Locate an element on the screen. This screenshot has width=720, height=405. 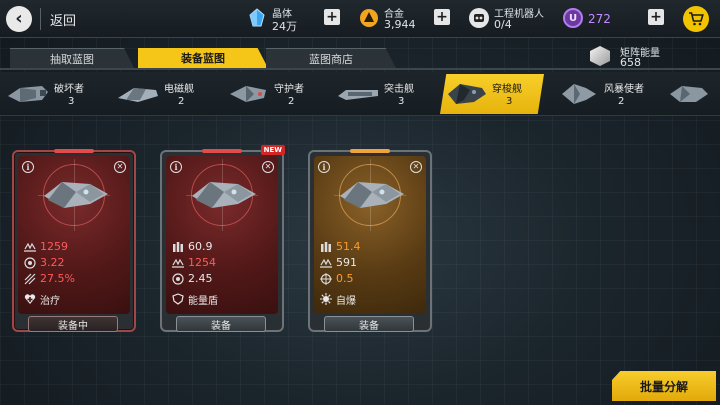
back-button: ‹ is located at coordinates (19, 19).